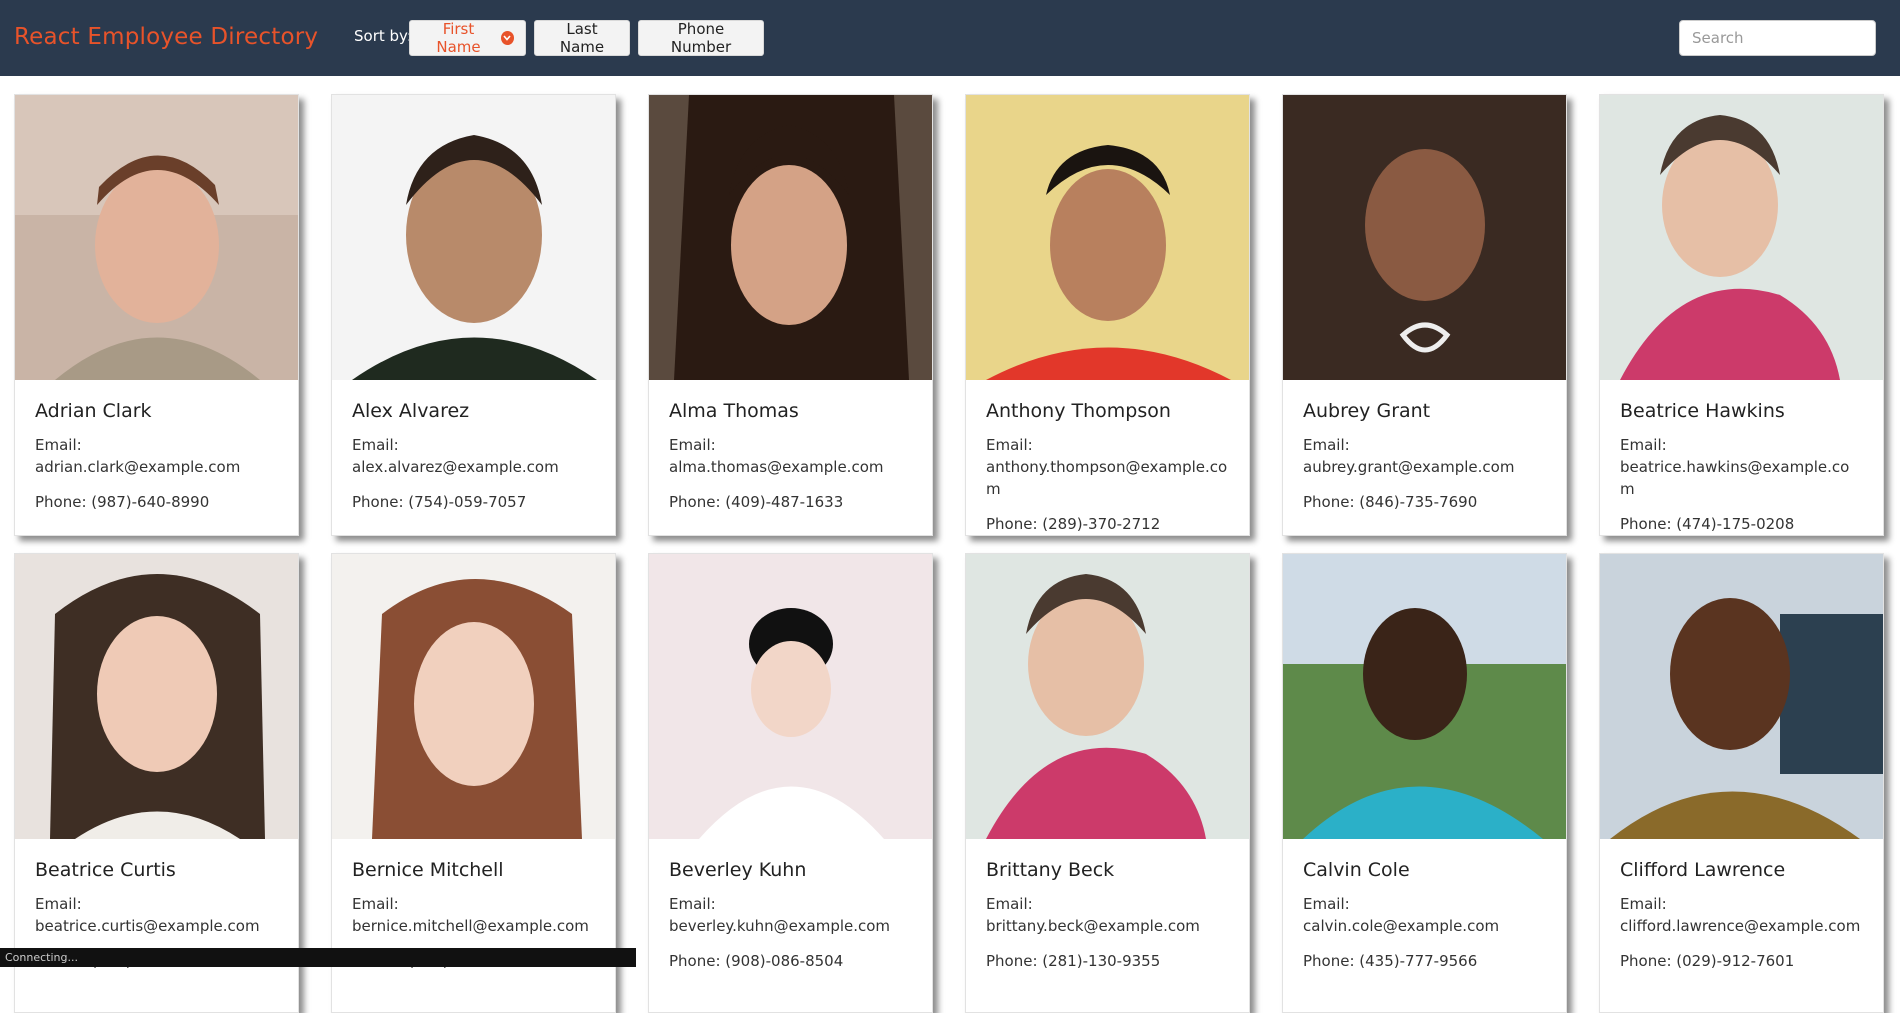  I want to click on employee-phone: Phone: (846)-735-7690, so click(1390, 502).